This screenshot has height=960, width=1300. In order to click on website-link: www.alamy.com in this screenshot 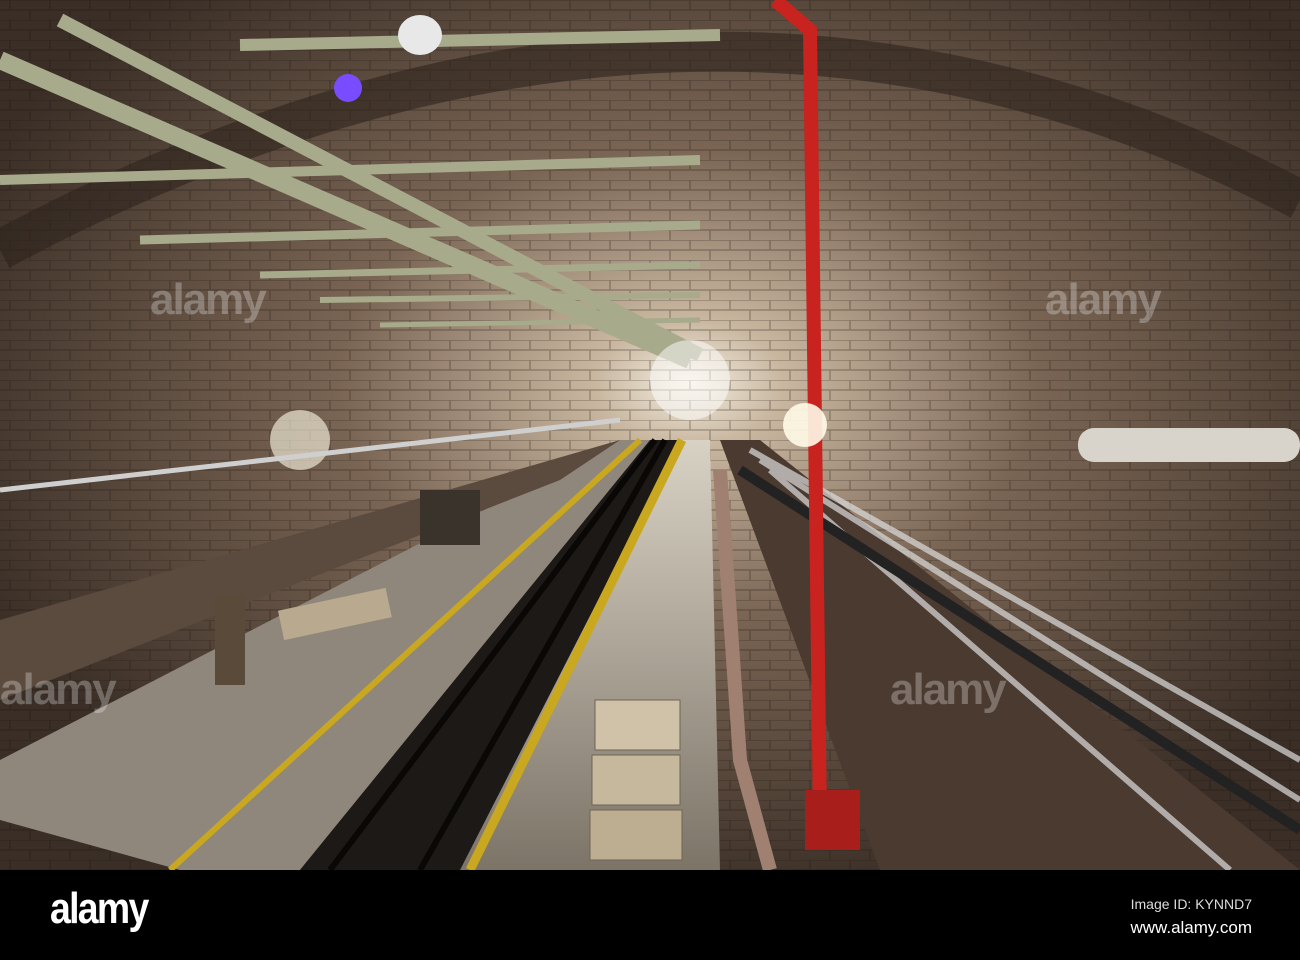, I will do `click(1191, 927)`.